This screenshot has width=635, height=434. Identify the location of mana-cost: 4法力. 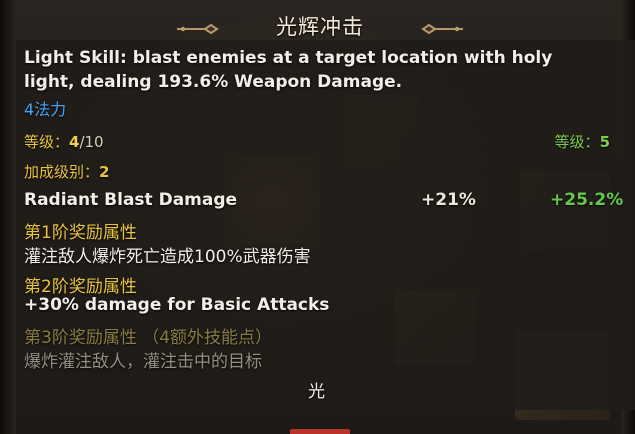
(45, 109).